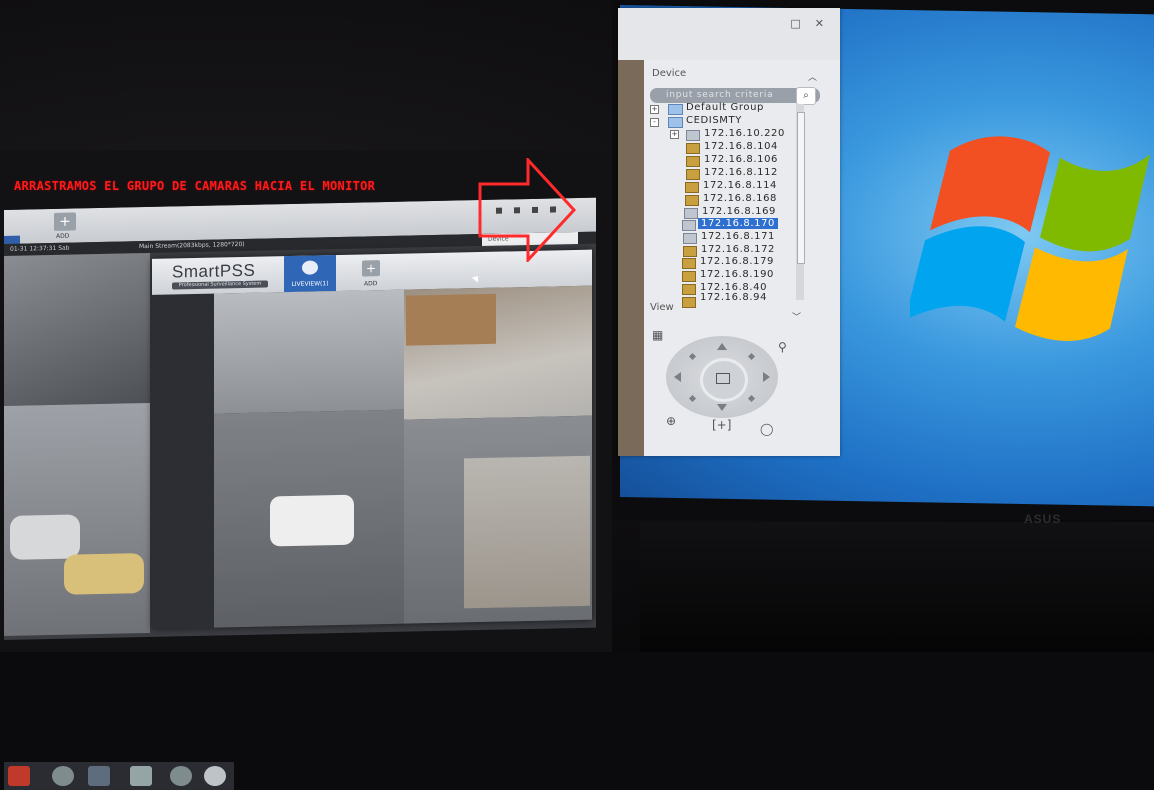  What do you see at coordinates (654, 122) in the screenshot?
I see `collapse-icon: -` at bounding box center [654, 122].